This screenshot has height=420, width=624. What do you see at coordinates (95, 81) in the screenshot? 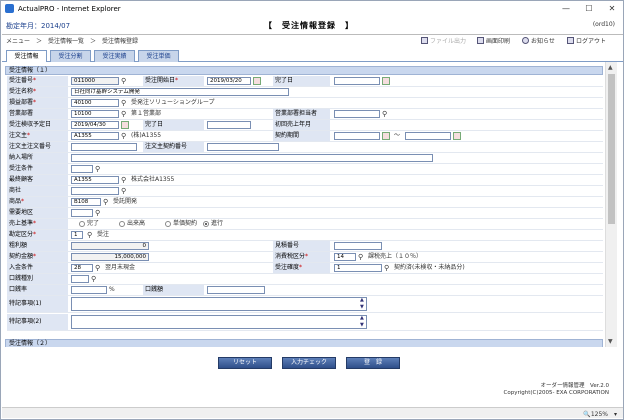
I see `order-no-field: 011000` at bounding box center [95, 81].